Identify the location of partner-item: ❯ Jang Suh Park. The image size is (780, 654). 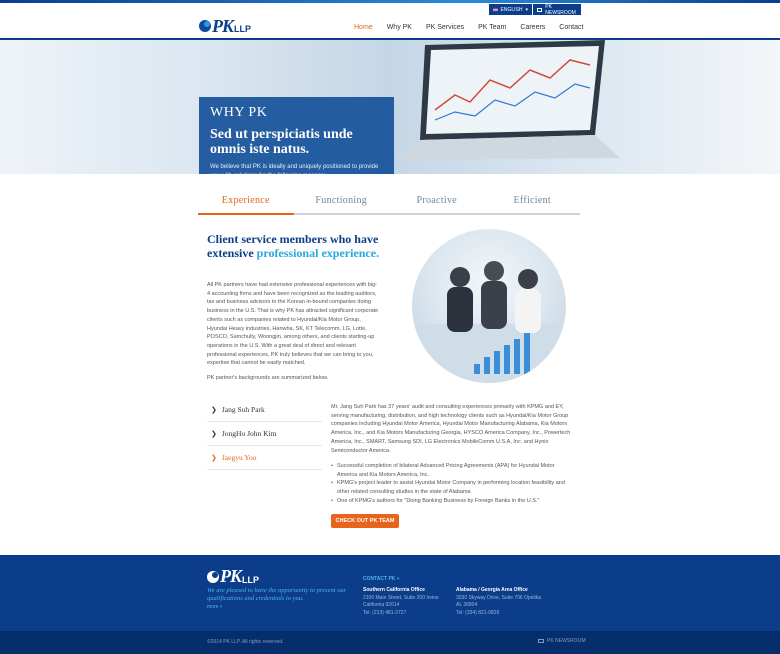
(264, 410).